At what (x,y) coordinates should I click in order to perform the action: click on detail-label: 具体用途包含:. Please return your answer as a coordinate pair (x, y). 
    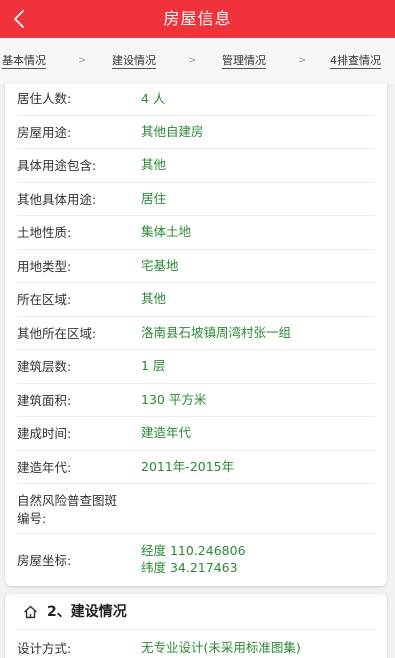
    Looking at the image, I should click on (57, 165).